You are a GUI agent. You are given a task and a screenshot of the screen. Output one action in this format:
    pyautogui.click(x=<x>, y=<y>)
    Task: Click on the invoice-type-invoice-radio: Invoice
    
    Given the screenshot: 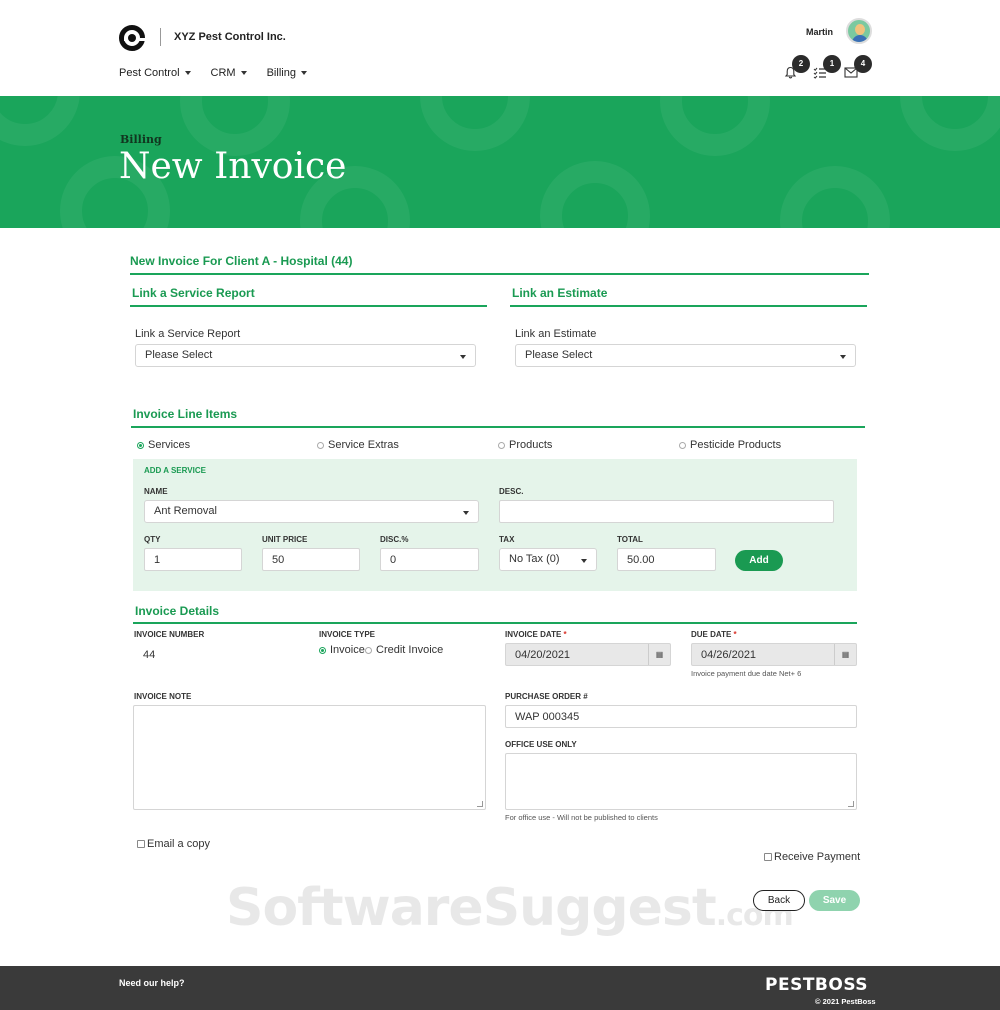 What is the action you would take?
    pyautogui.click(x=342, y=650)
    